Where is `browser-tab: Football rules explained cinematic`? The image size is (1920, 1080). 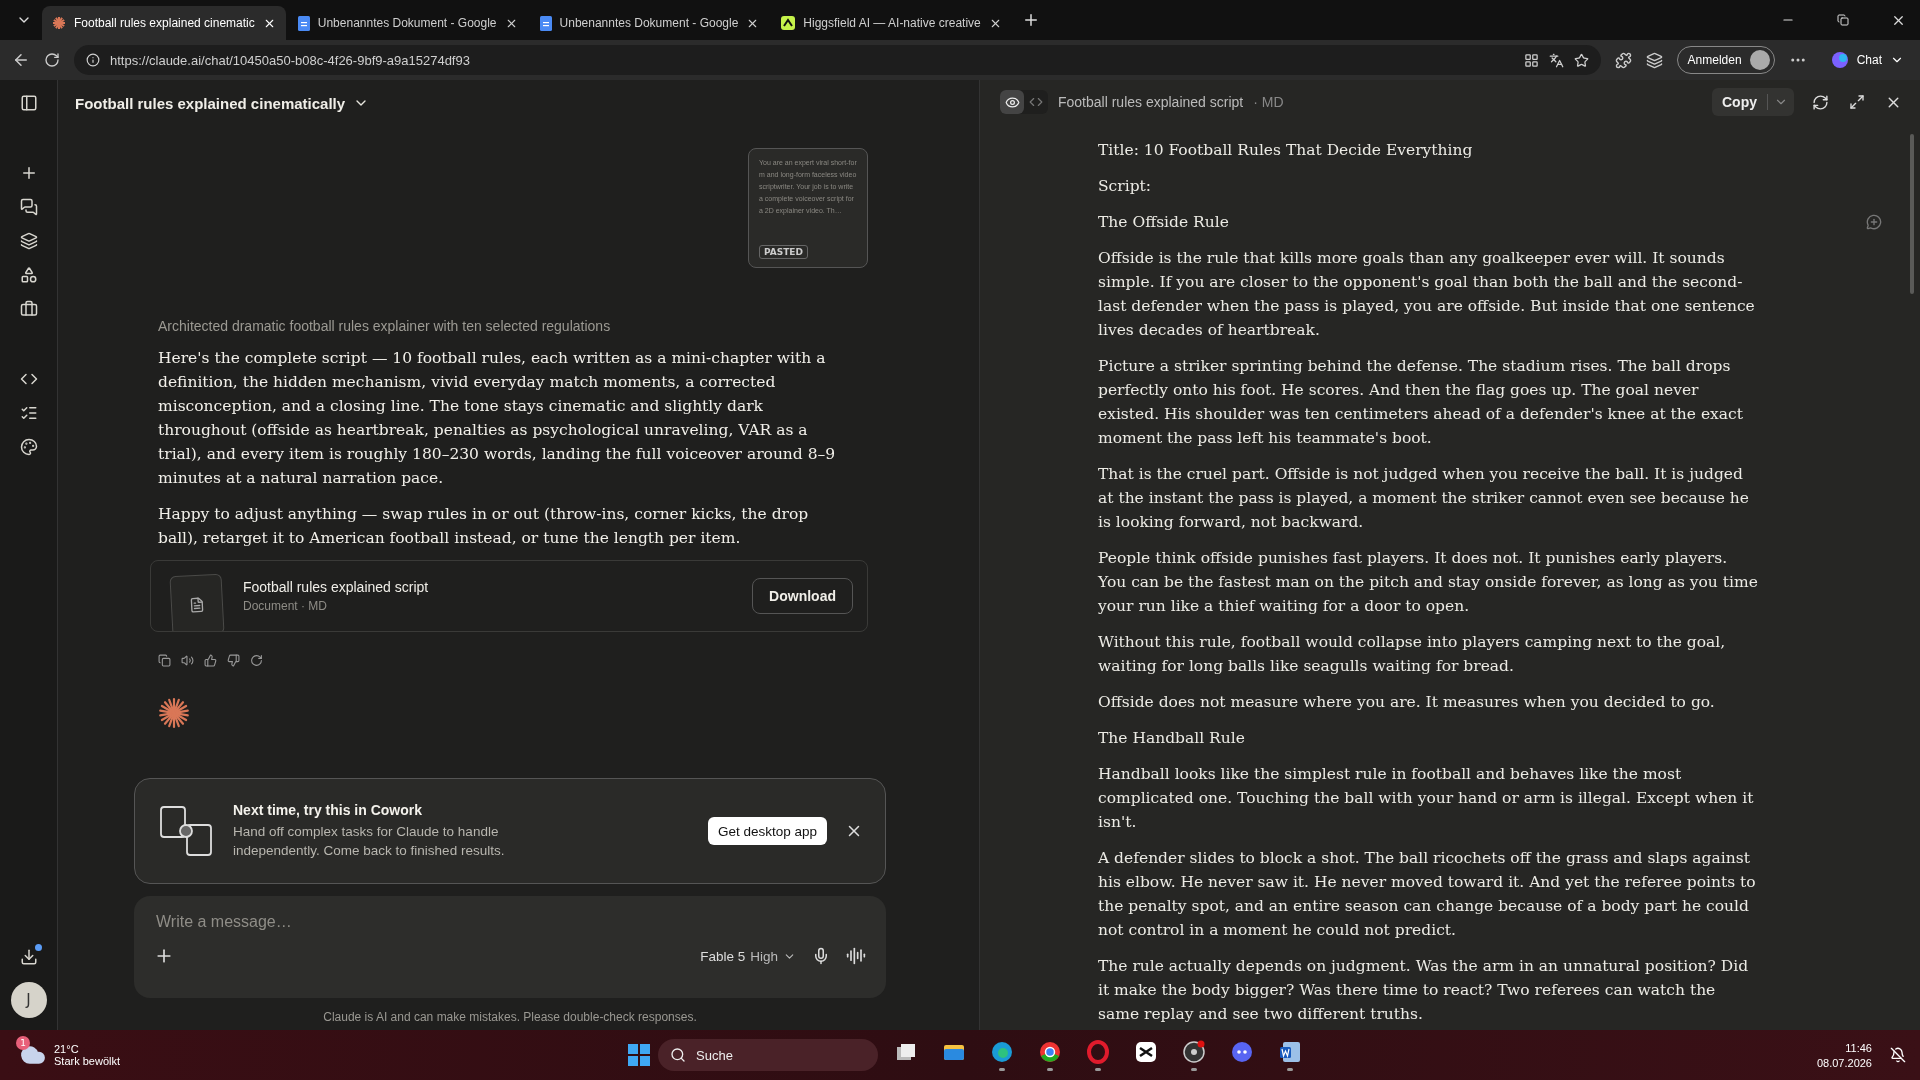 browser-tab: Football rules explained cinematic is located at coordinates (164, 23).